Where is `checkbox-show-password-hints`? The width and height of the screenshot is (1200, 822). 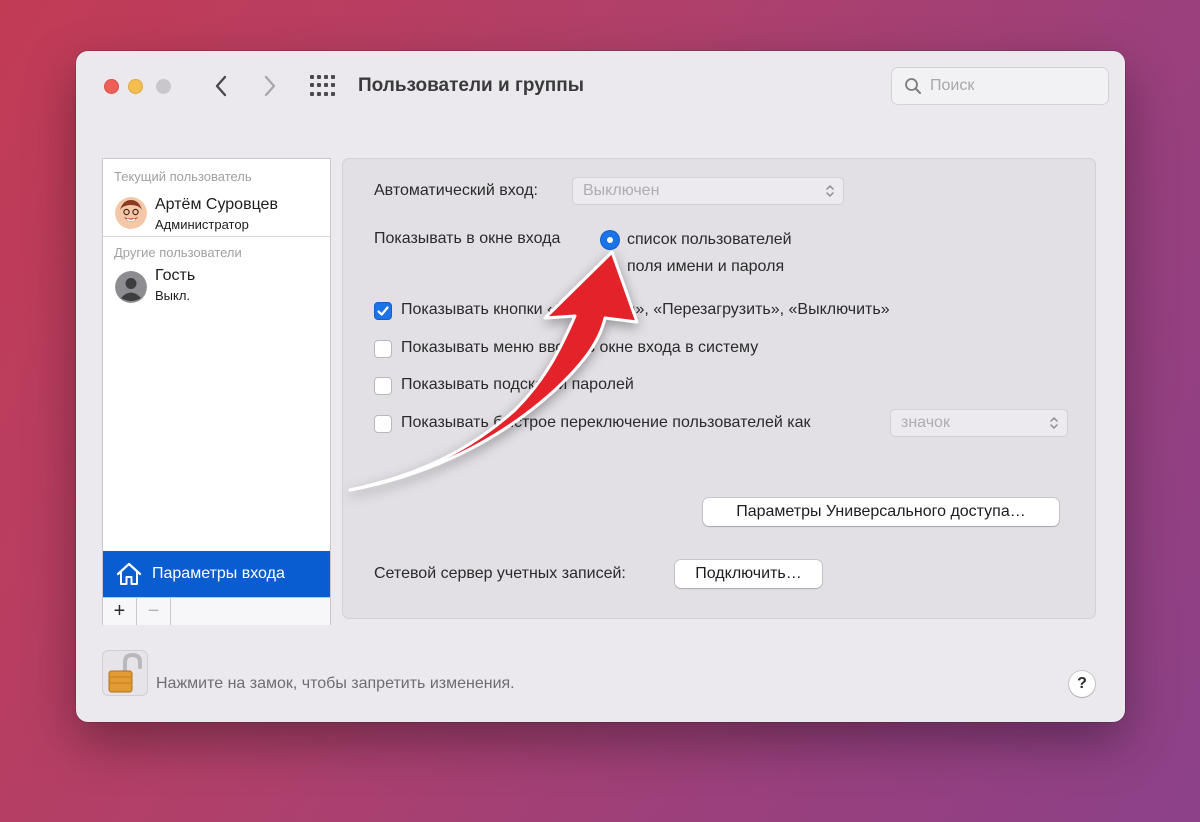 checkbox-show-password-hints is located at coordinates (383, 386).